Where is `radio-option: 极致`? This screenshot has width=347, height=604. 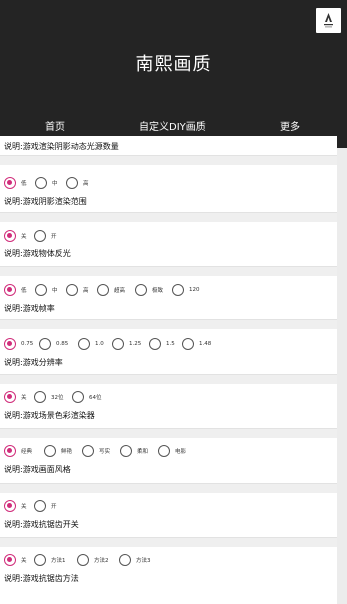 radio-option: 极致 is located at coordinates (149, 290).